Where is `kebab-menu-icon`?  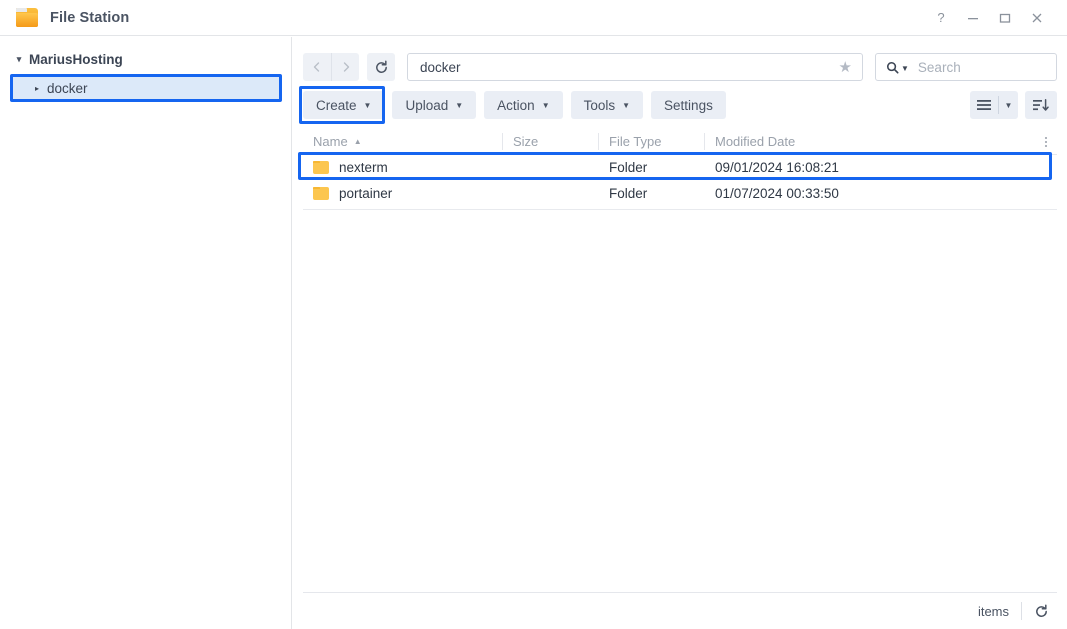 kebab-menu-icon is located at coordinates (1046, 142).